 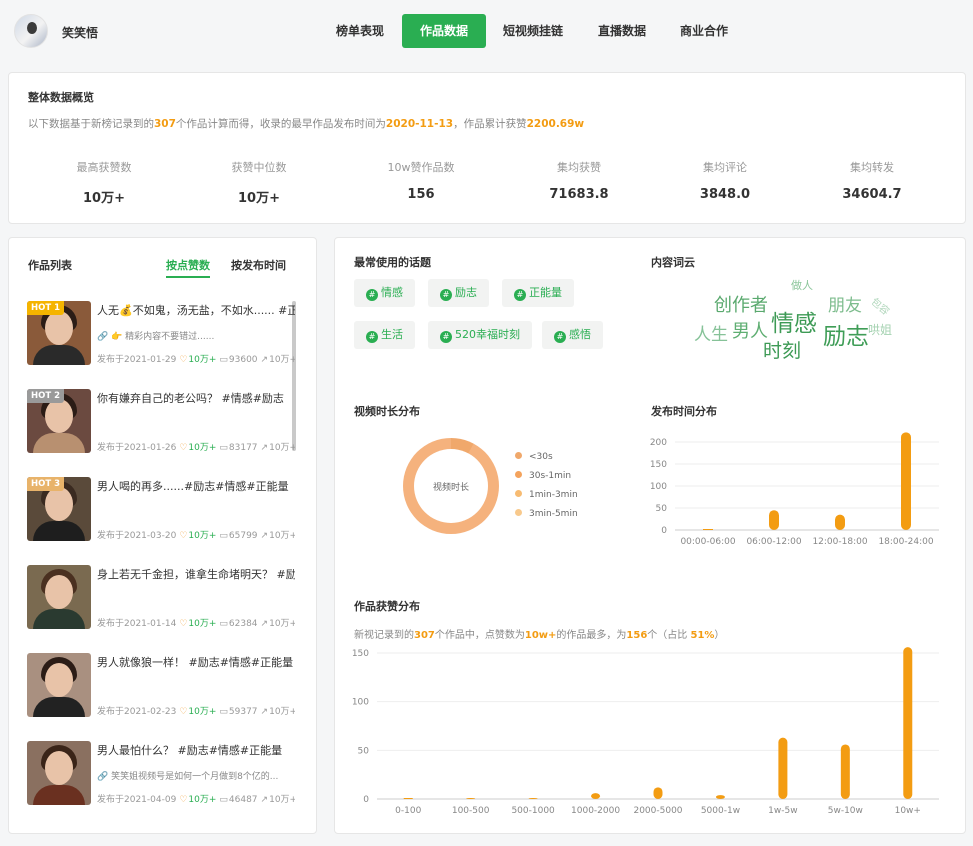 What do you see at coordinates (458, 293) in the screenshot?
I see `topic-tag: # 励志` at bounding box center [458, 293].